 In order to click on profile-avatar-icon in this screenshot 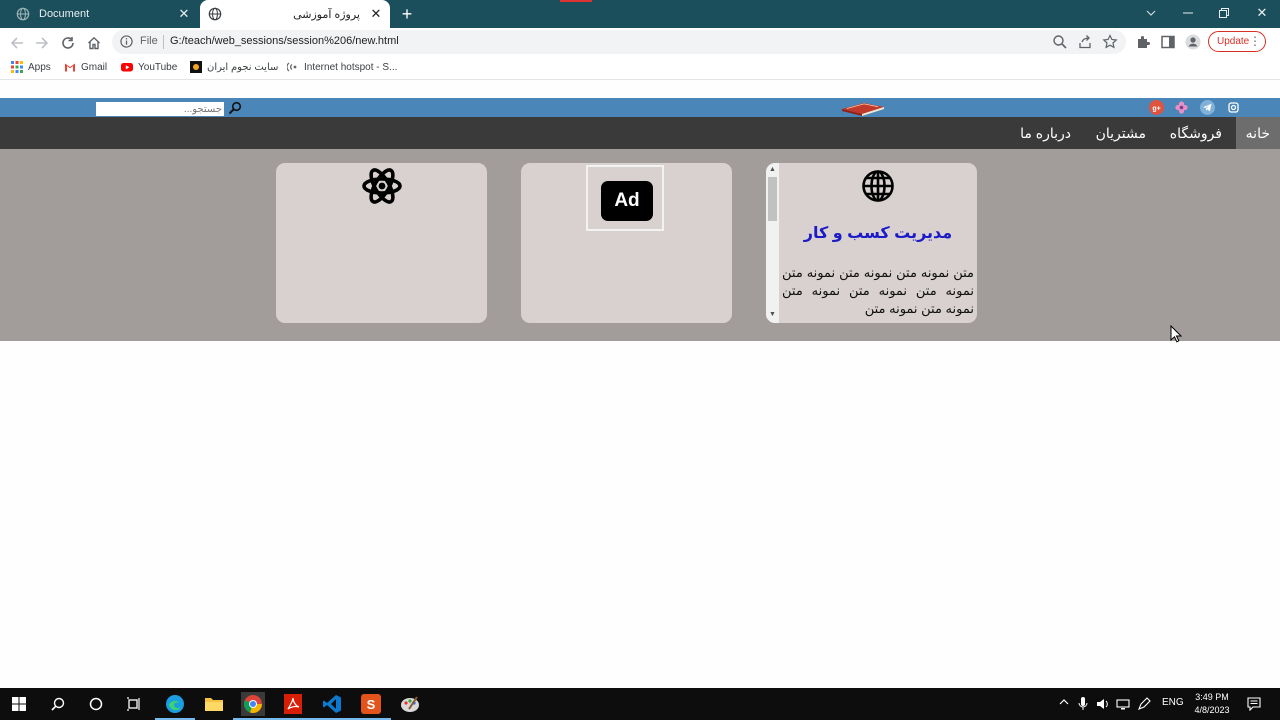, I will do `click(1193, 42)`.